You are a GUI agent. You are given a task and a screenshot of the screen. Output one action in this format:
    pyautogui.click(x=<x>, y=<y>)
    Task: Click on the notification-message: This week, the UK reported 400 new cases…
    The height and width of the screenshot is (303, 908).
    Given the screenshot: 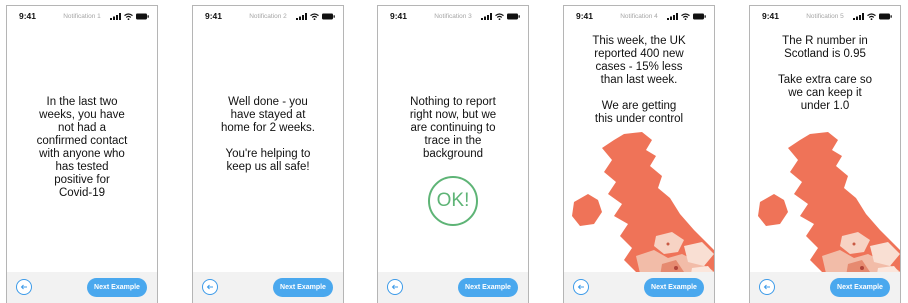 What is the action you would take?
    pyautogui.click(x=639, y=80)
    